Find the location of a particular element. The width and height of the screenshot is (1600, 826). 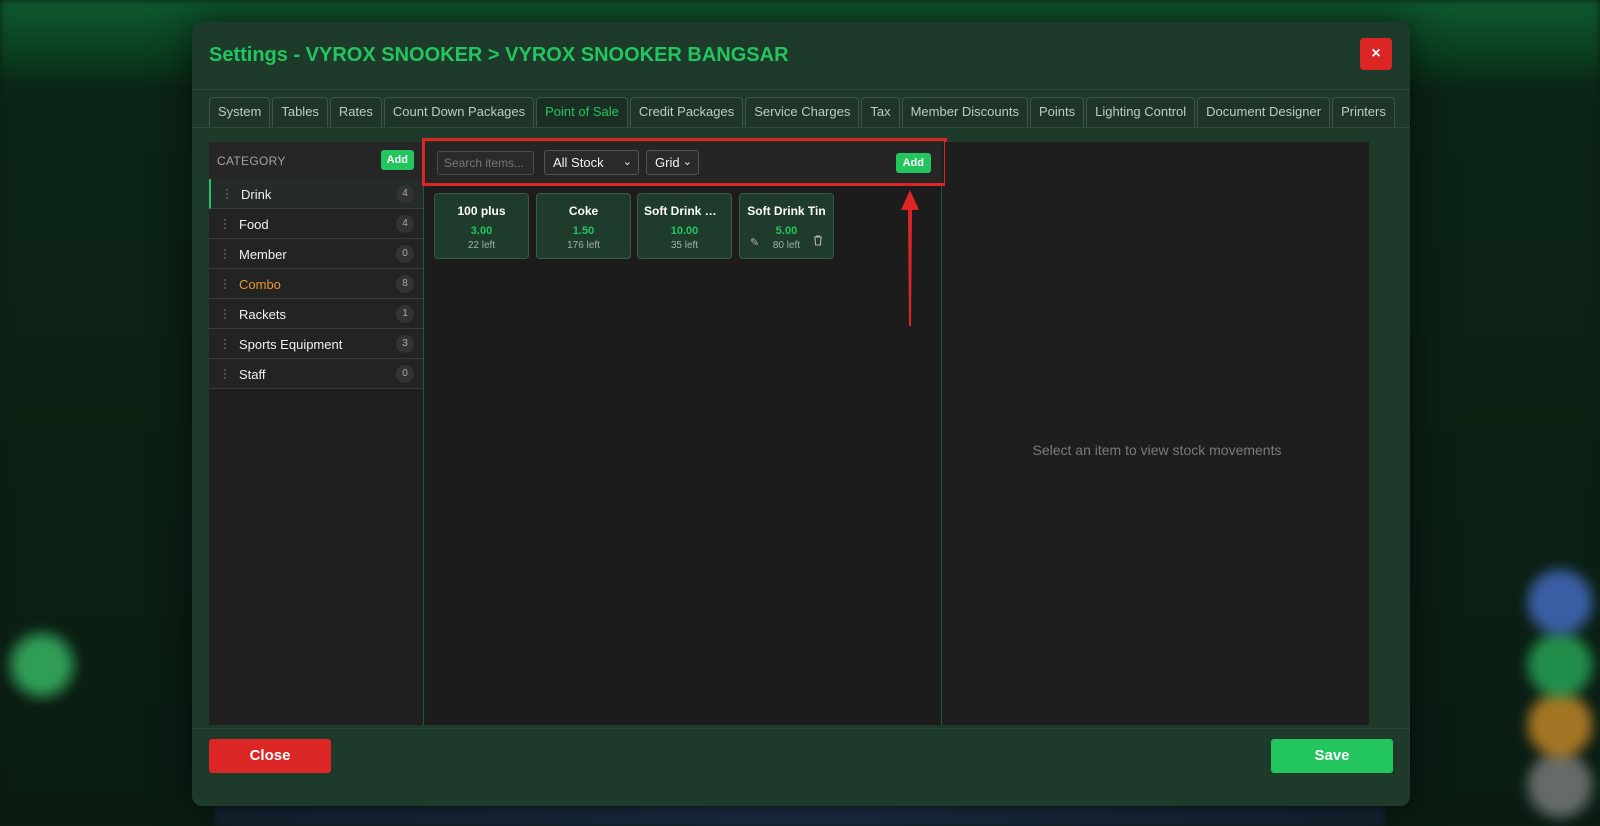

category-label: Rackets is located at coordinates (262, 314).